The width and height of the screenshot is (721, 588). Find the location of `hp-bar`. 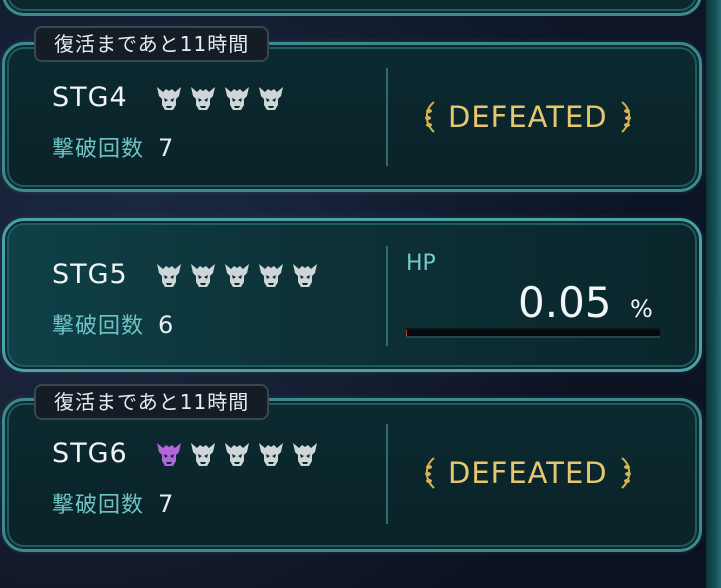

hp-bar is located at coordinates (533, 333).